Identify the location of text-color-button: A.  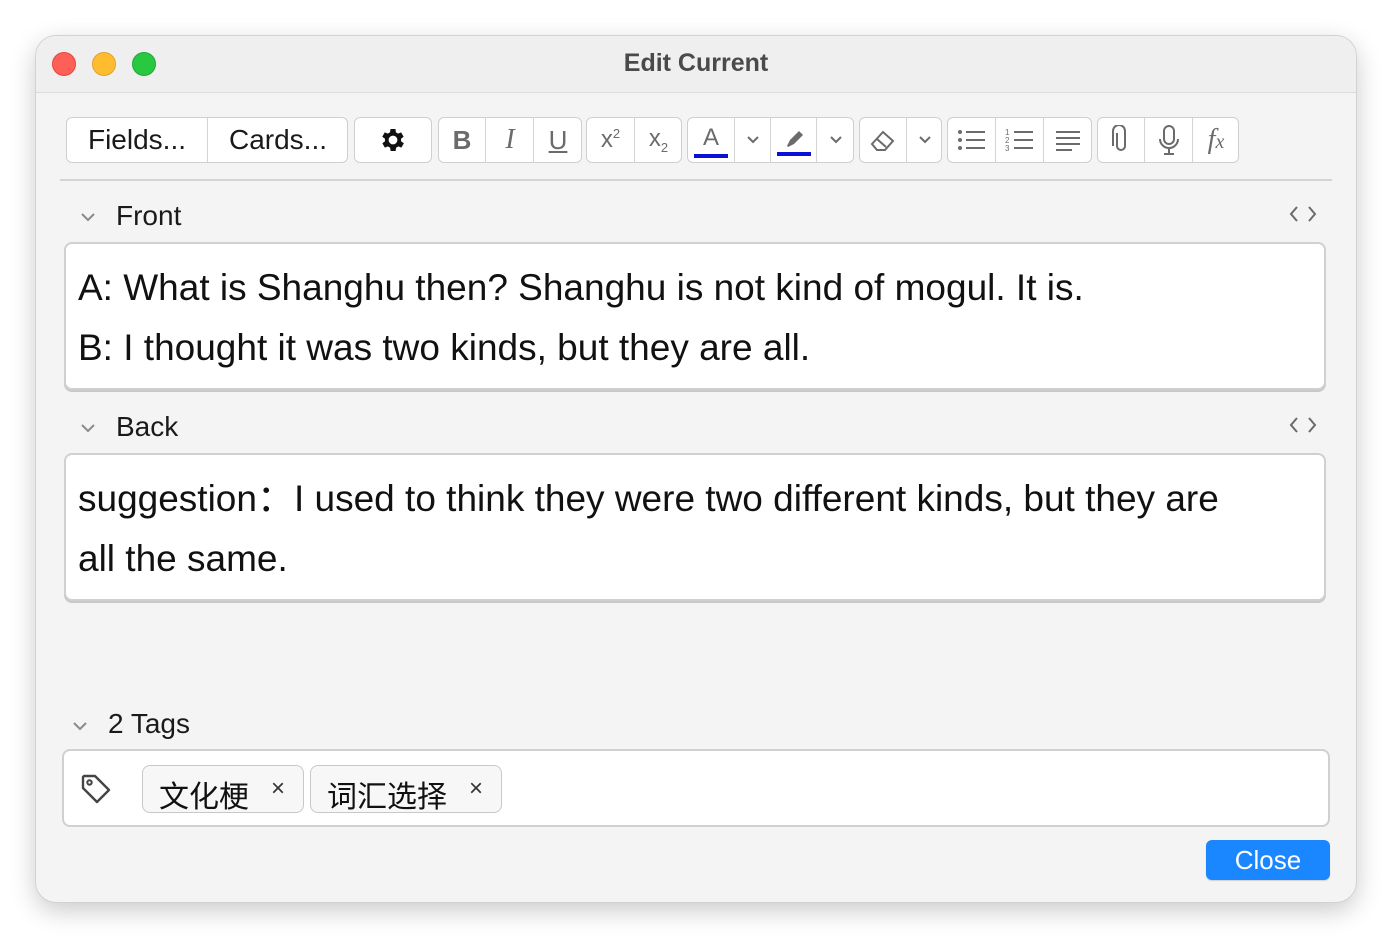
(711, 140).